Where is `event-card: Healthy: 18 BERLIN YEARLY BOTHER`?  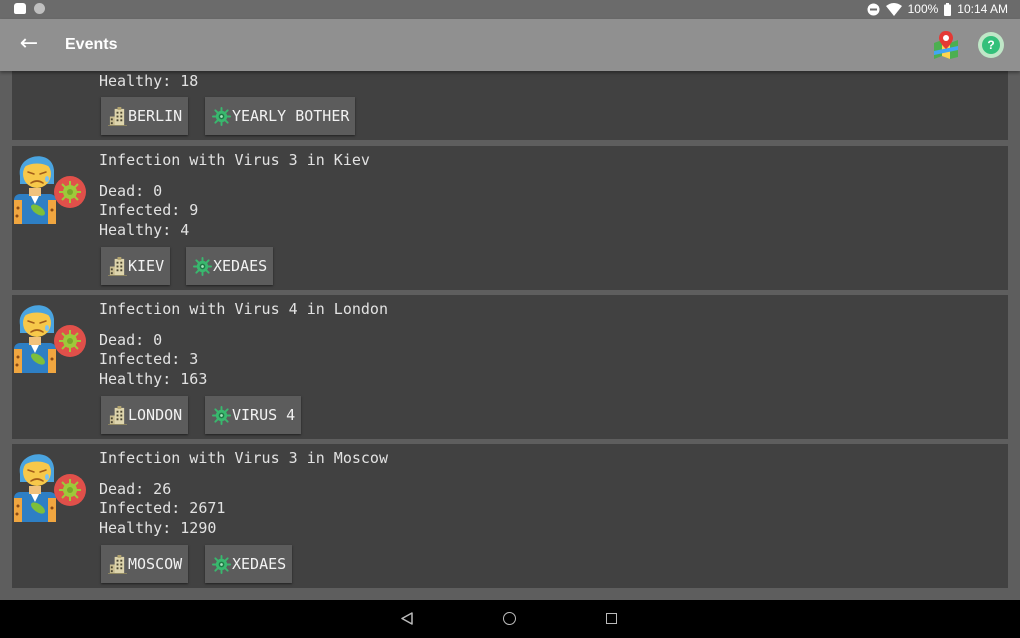
event-card: Healthy: 18 BERLIN YEARLY BOTHER is located at coordinates (510, 105).